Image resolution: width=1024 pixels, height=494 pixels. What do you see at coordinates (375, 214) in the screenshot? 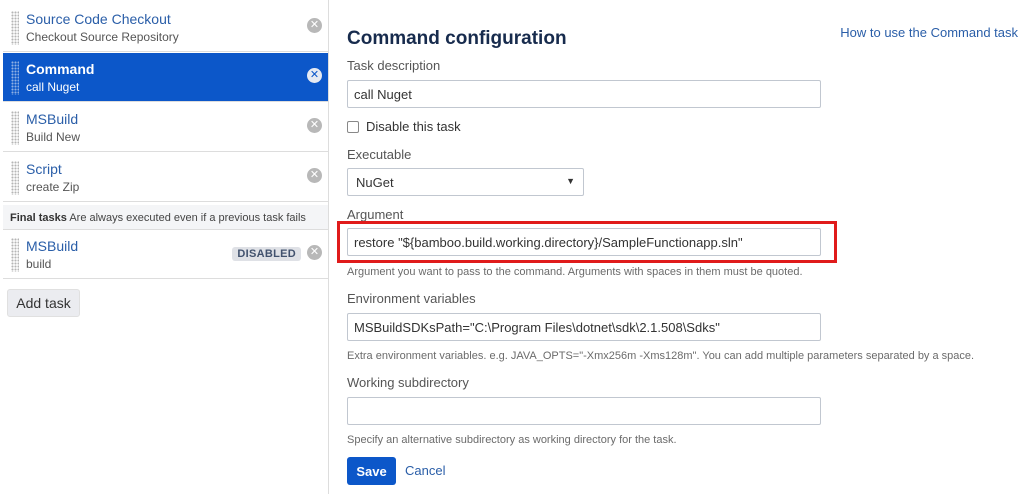
I see `argument-label: Argument` at bounding box center [375, 214].